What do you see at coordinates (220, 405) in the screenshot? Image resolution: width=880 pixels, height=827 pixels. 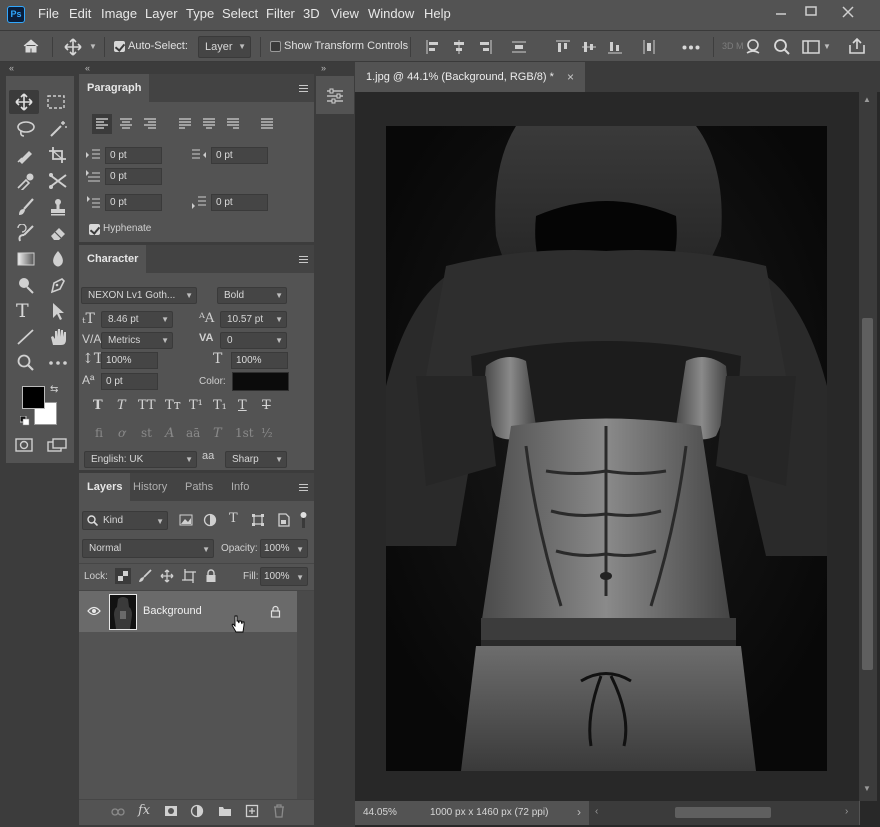 I see `subscript-button: T₁` at bounding box center [220, 405].